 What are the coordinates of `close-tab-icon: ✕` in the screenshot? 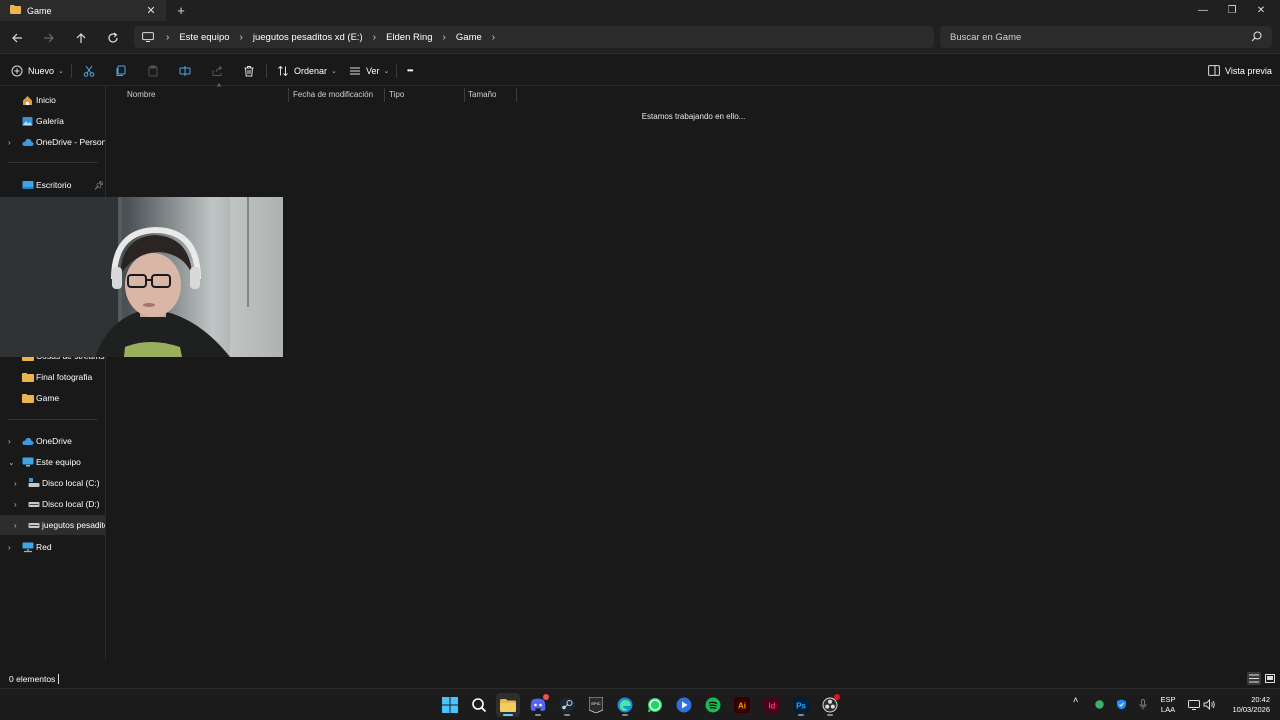 It's located at (151, 10).